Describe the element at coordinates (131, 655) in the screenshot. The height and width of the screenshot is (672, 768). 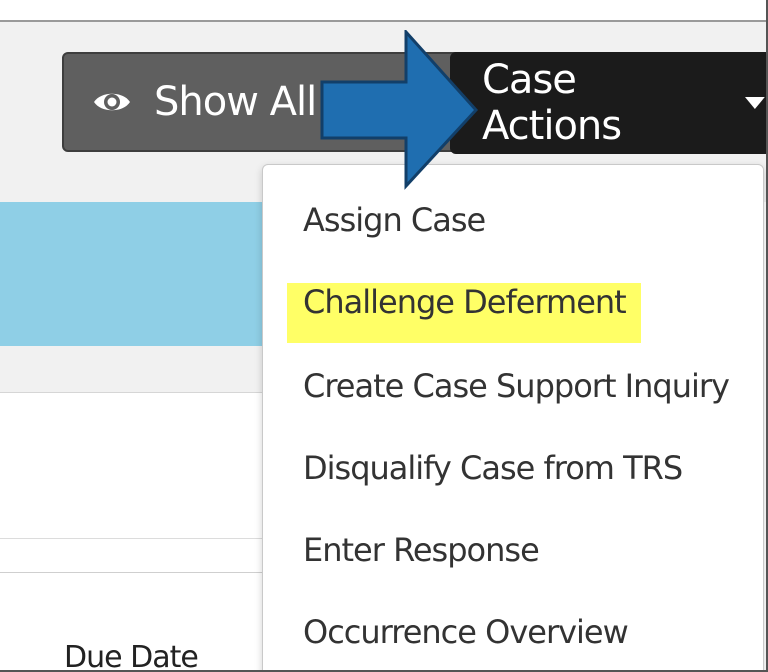
I see `due-date-column-header: Due Date` at that location.